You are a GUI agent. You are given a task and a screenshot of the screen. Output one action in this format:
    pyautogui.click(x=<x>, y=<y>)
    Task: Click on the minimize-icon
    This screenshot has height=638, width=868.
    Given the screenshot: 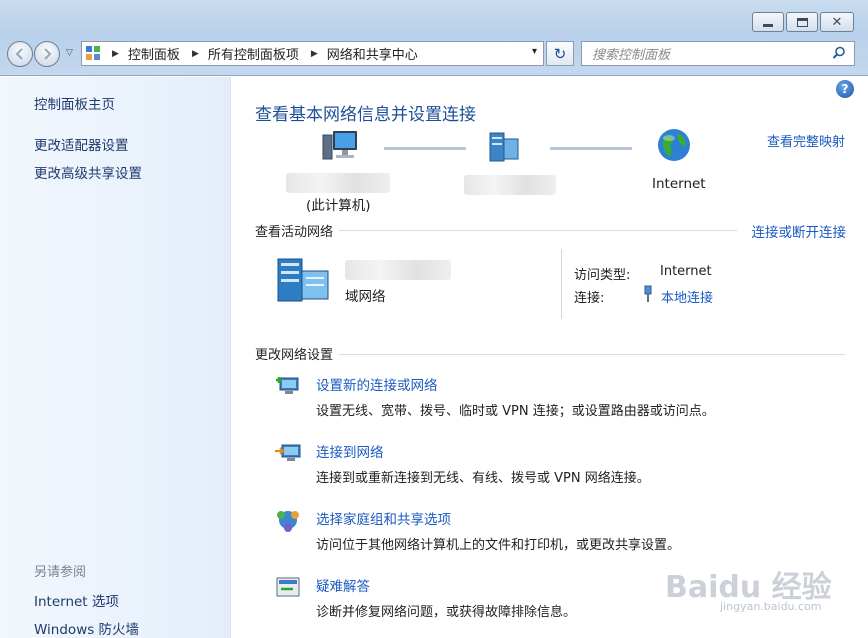 What is the action you would take?
    pyautogui.click(x=768, y=25)
    